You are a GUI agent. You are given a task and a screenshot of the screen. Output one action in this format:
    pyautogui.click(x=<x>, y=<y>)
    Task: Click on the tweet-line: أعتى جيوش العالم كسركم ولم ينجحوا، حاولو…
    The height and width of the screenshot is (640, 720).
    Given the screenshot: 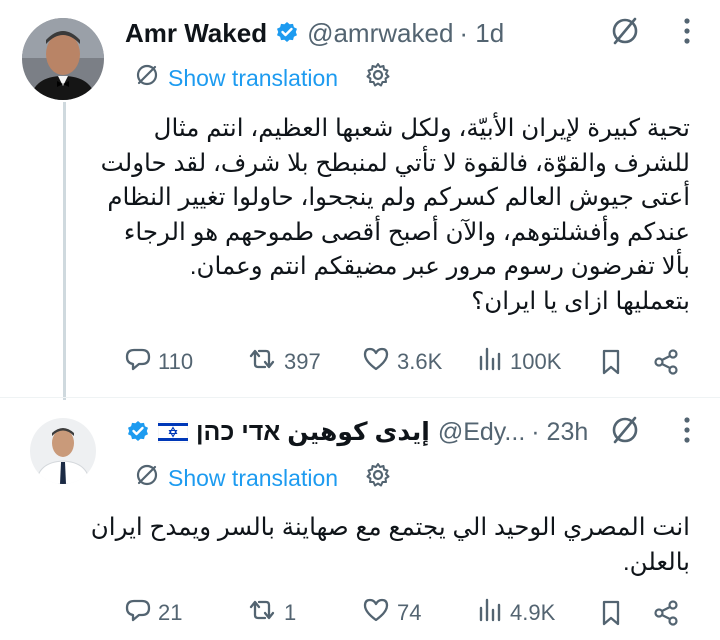 What is the action you would take?
    pyautogui.click(x=398, y=197)
    